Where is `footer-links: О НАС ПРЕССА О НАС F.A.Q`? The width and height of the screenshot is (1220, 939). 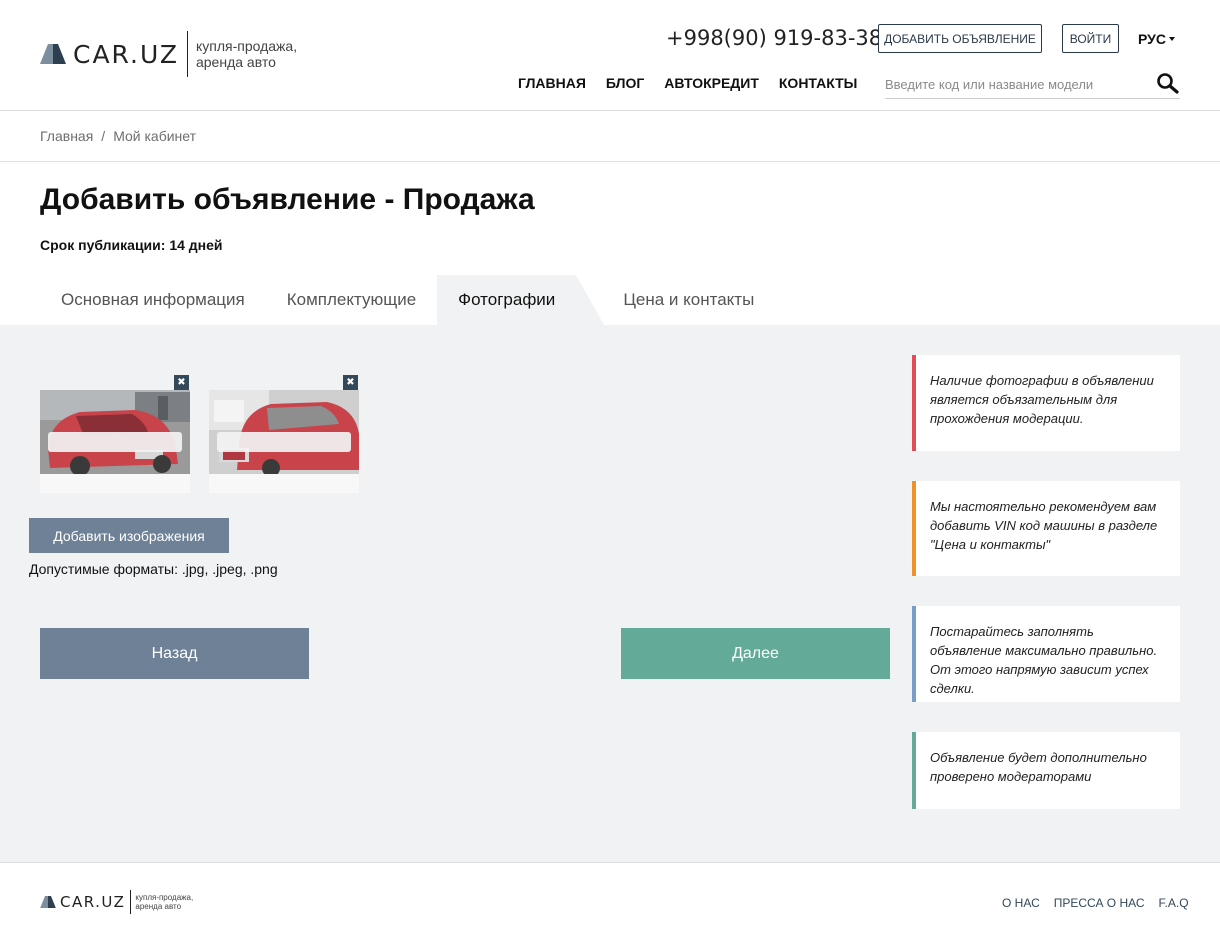
footer-links: О НАС ПРЕССА О НАС F.A.Q is located at coordinates (1095, 903).